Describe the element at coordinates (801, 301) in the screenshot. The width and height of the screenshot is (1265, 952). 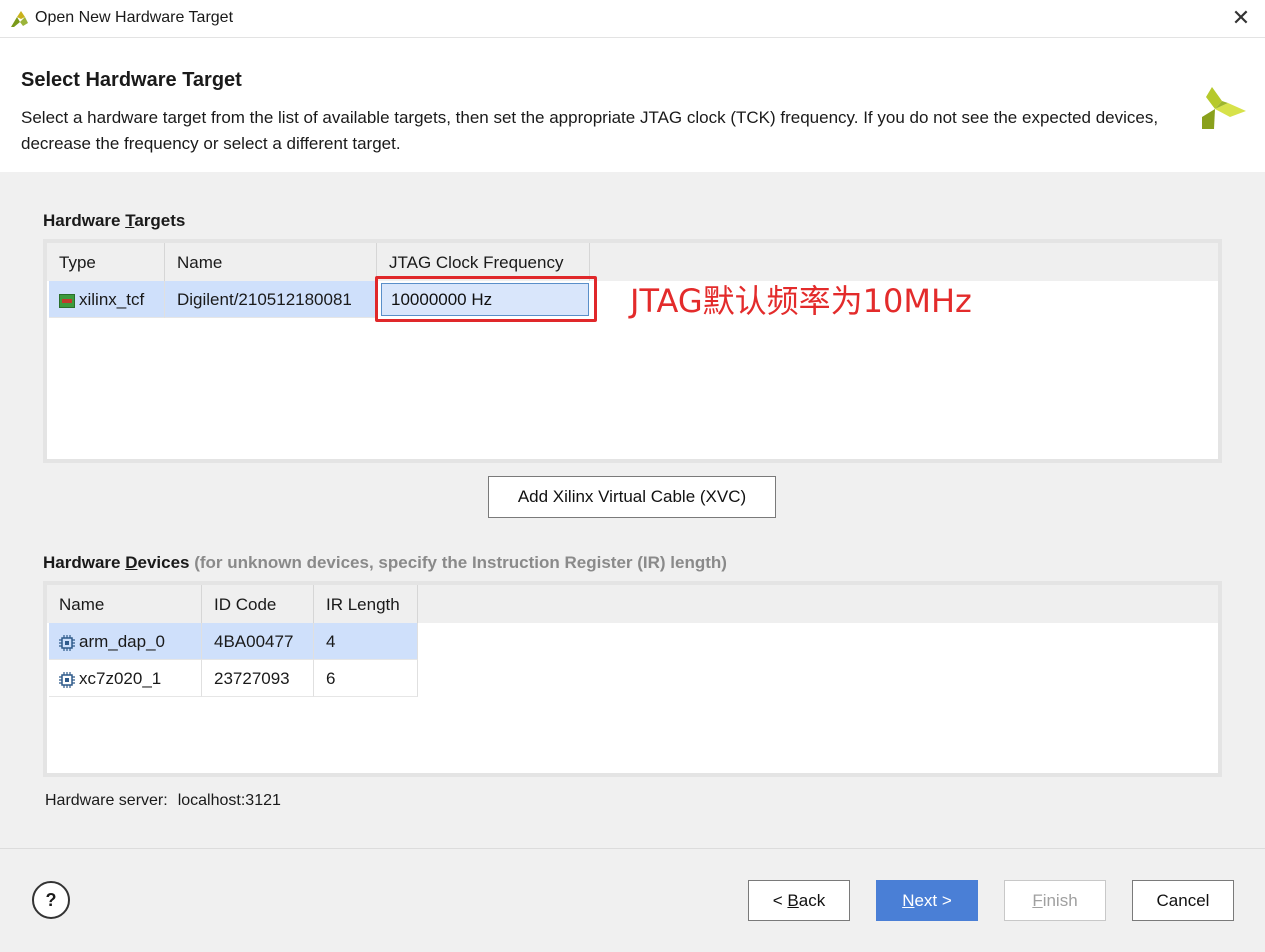
I see `frequency-annotation: JTAG默认频率为10MHz` at that location.